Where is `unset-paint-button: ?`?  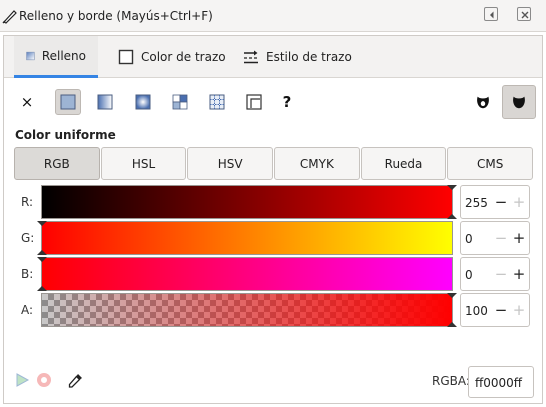 unset-paint-button: ? is located at coordinates (287, 102).